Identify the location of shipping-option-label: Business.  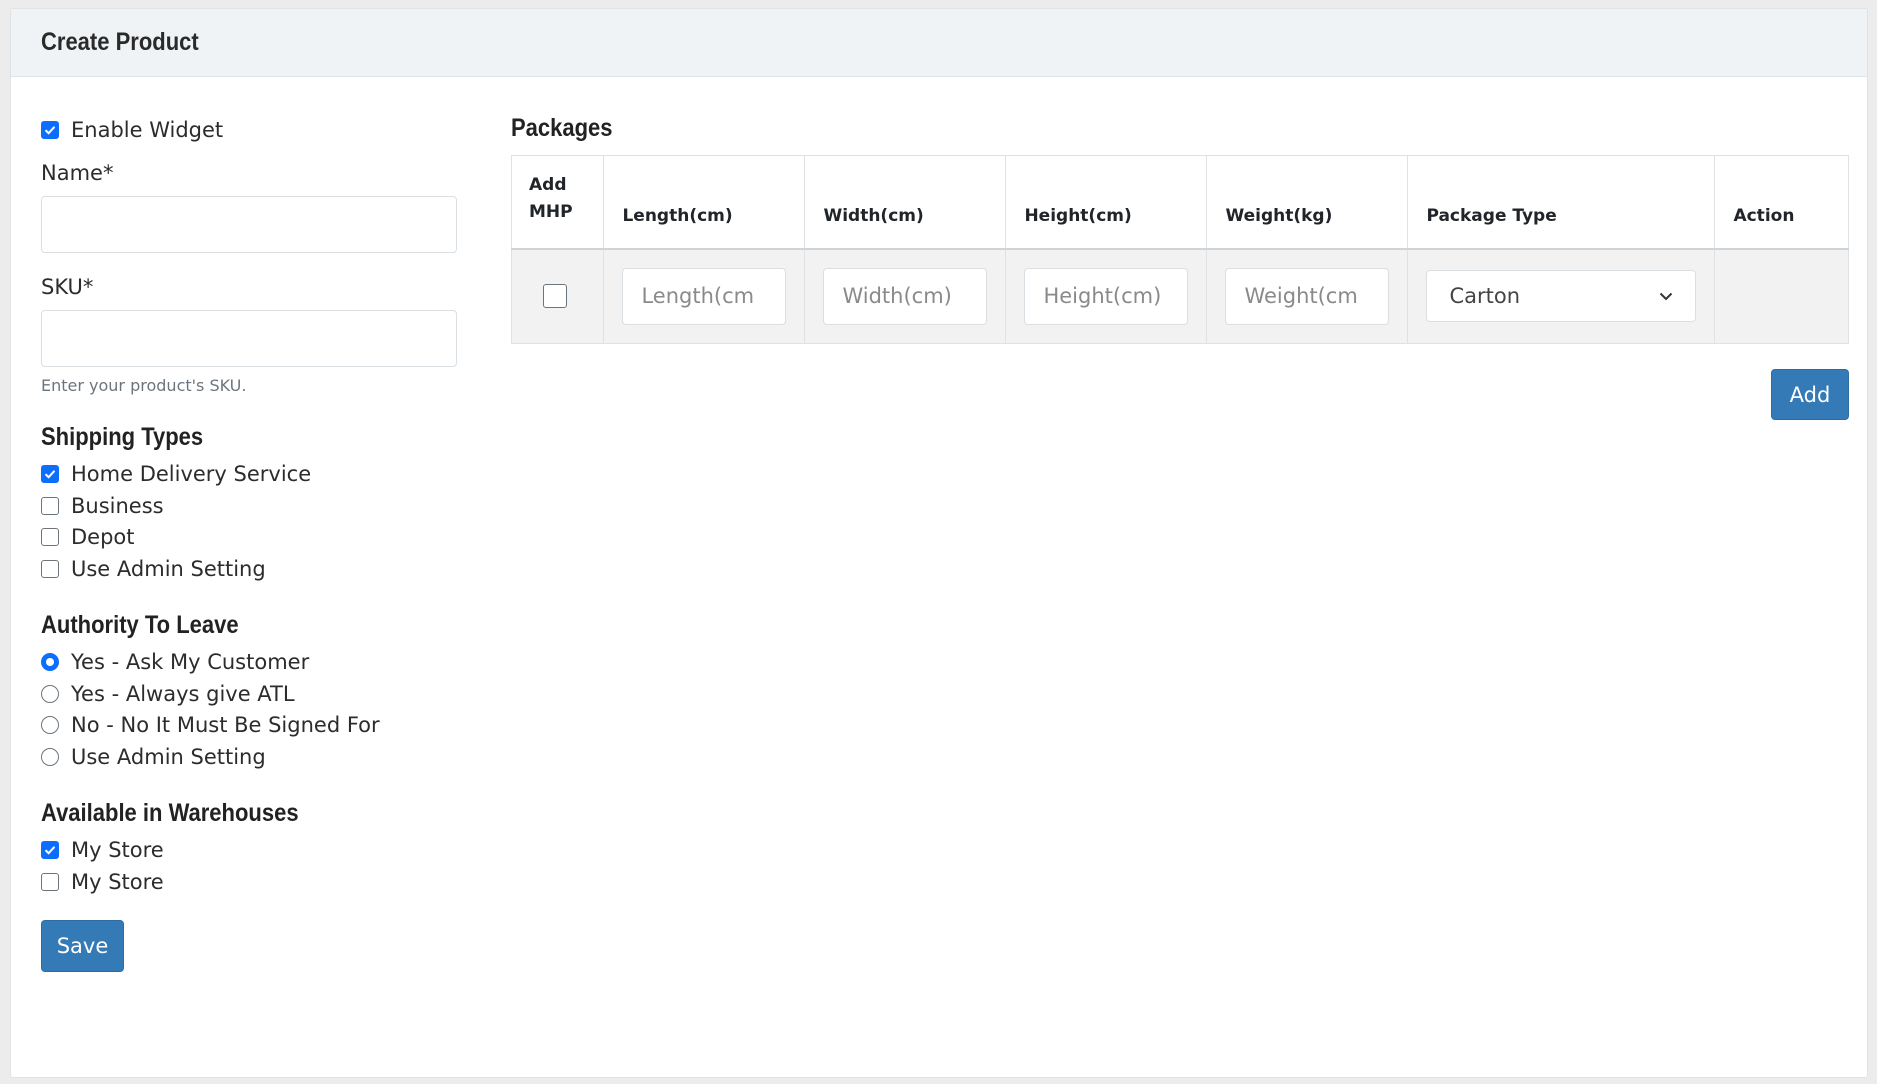
(117, 505).